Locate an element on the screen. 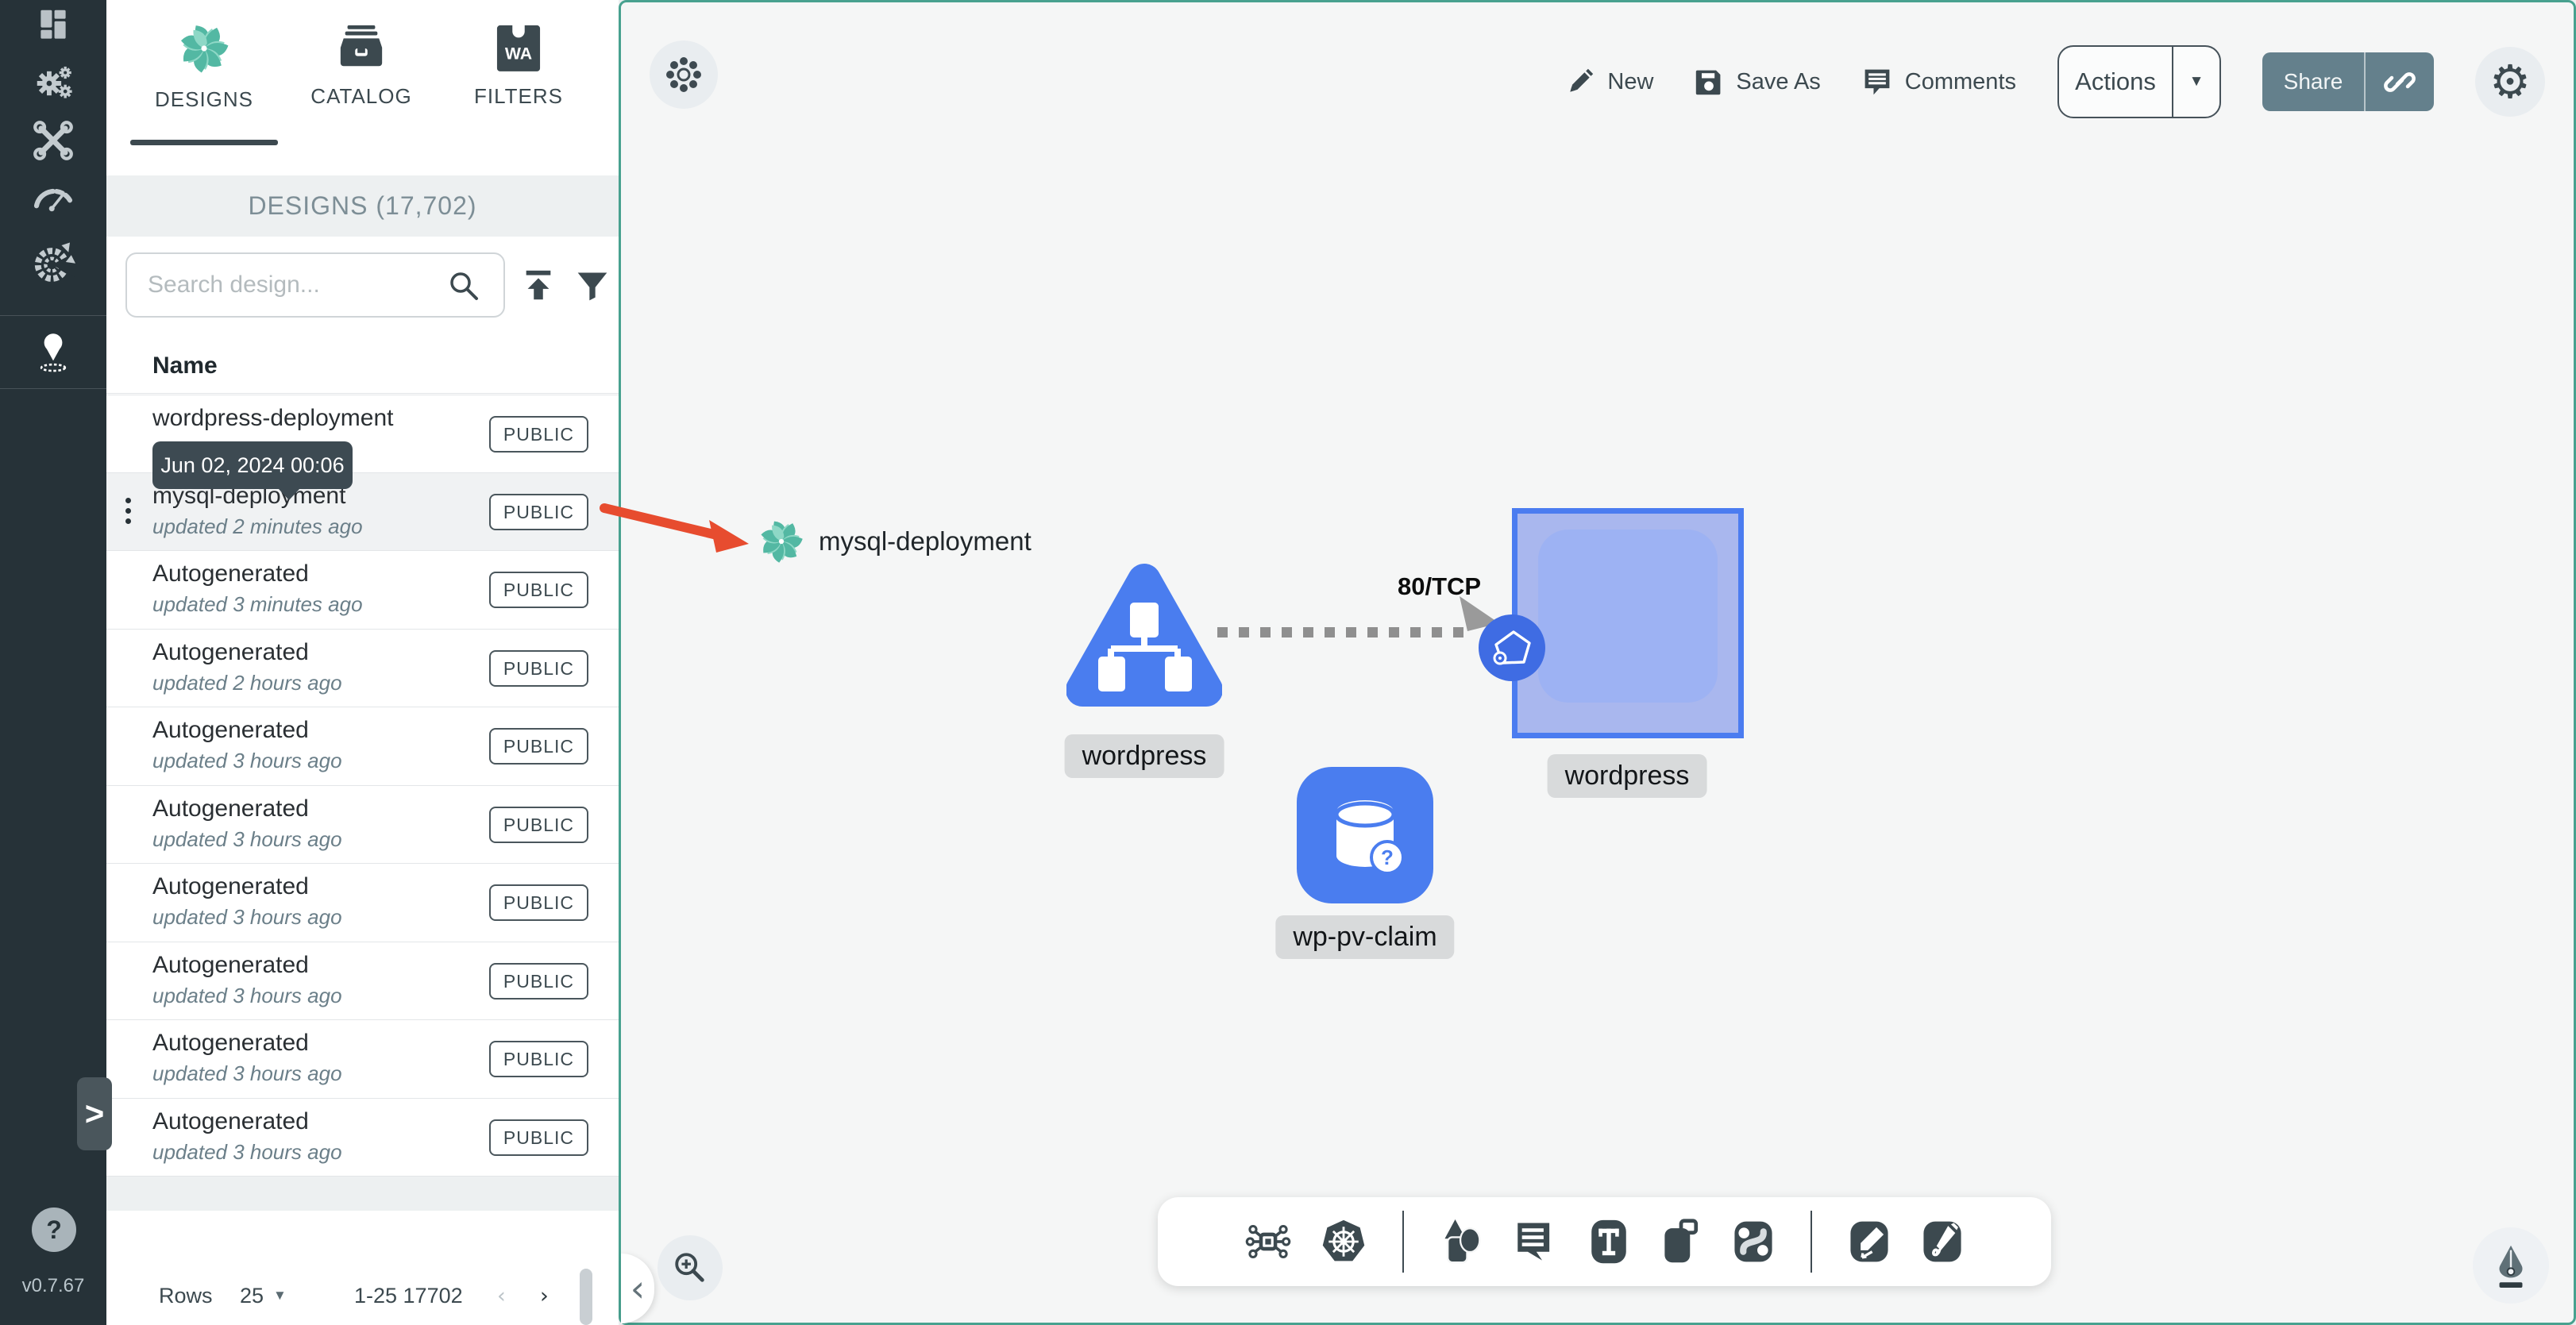 The image size is (2576, 1325). new-label: New is located at coordinates (1630, 81).